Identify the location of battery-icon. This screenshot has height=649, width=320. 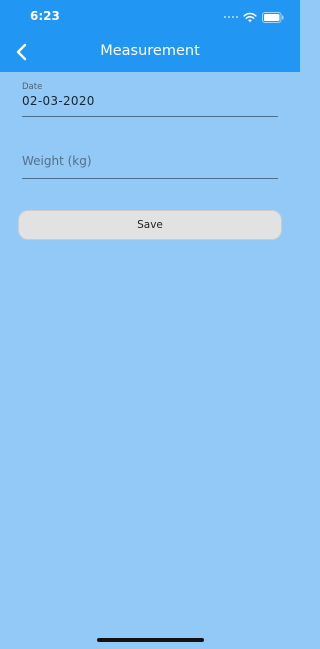
(273, 17).